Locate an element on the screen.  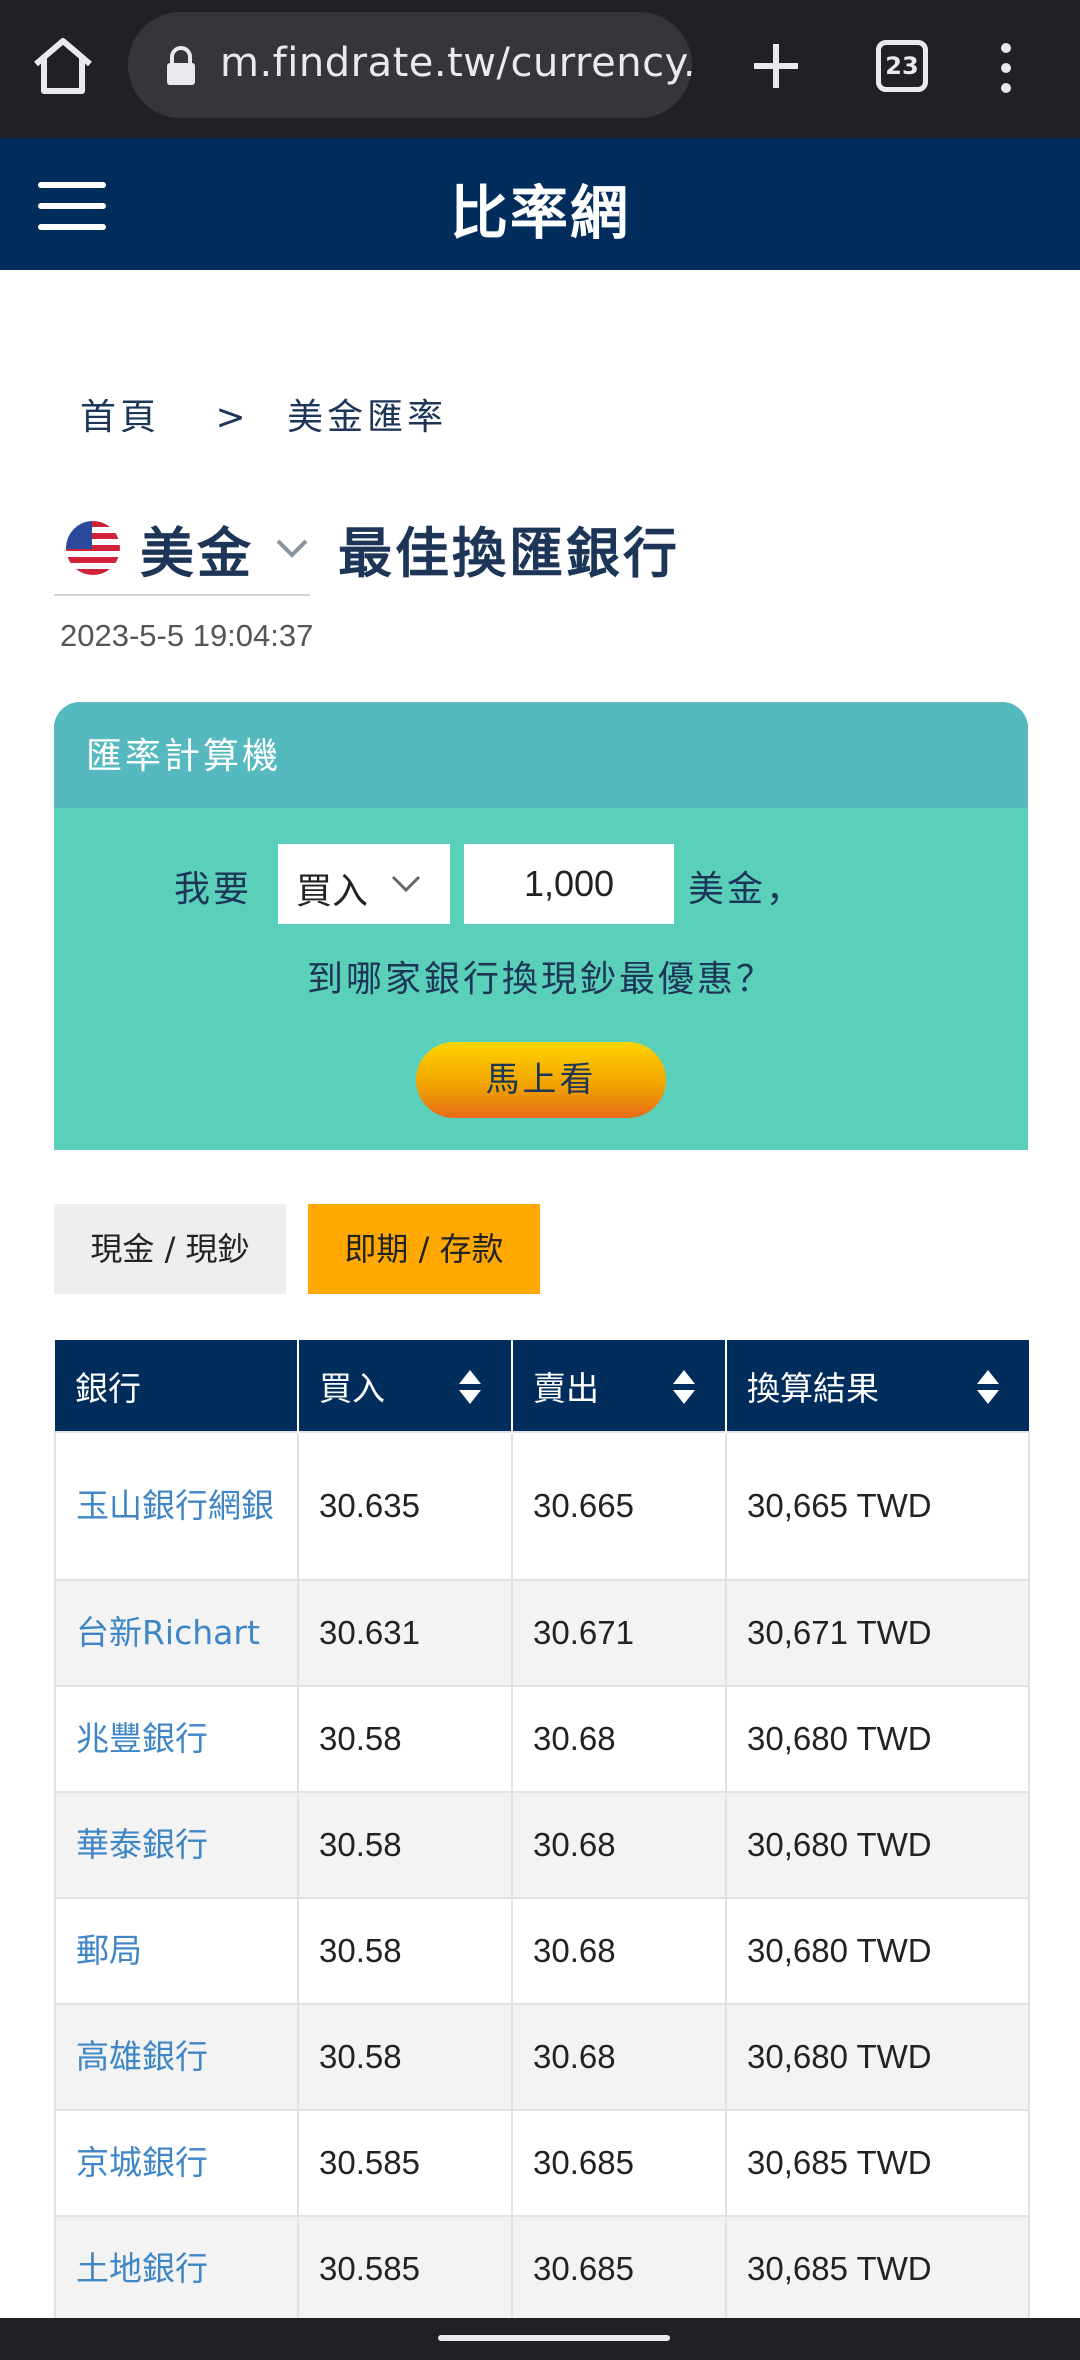
table-row: 台新Richart 30.631 30.671 30,671 TWD is located at coordinates (542, 1633).